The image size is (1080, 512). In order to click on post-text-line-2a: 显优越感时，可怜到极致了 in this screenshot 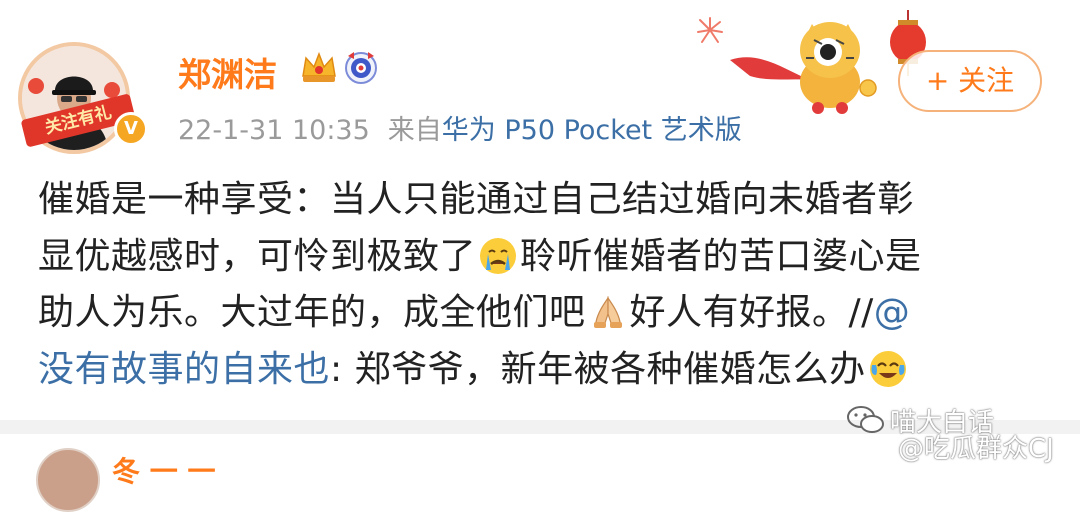, I will do `click(257, 256)`.